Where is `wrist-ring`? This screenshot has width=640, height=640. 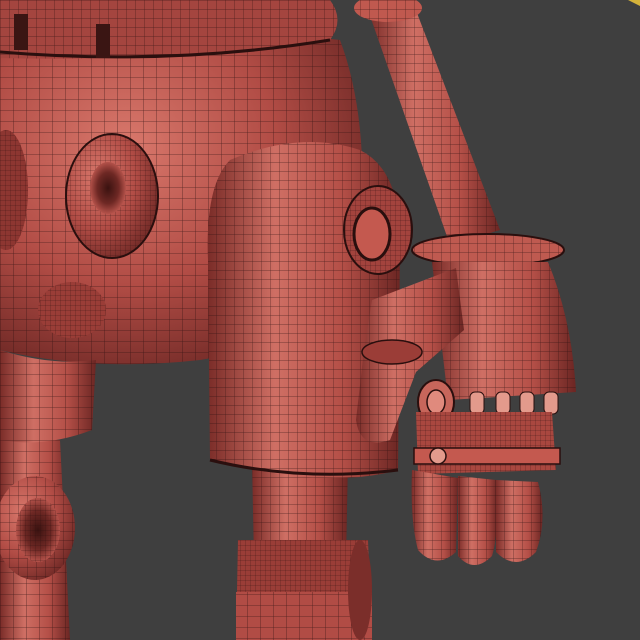 wrist-ring is located at coordinates (488, 250).